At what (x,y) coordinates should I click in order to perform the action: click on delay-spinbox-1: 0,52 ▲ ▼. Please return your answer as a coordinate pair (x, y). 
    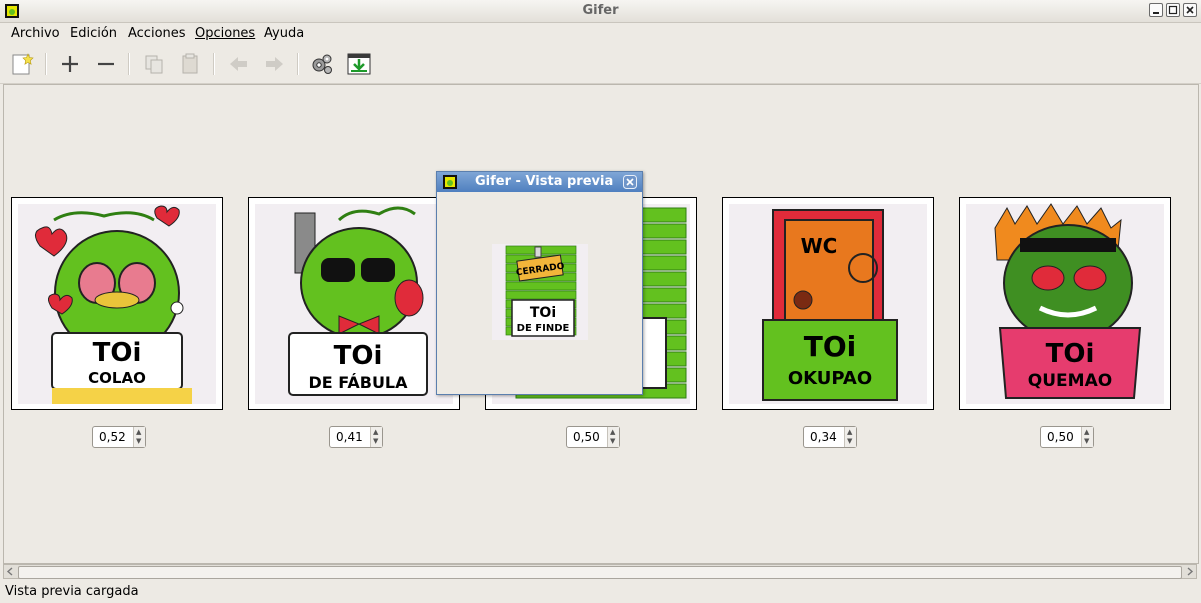
    Looking at the image, I should click on (119, 437).